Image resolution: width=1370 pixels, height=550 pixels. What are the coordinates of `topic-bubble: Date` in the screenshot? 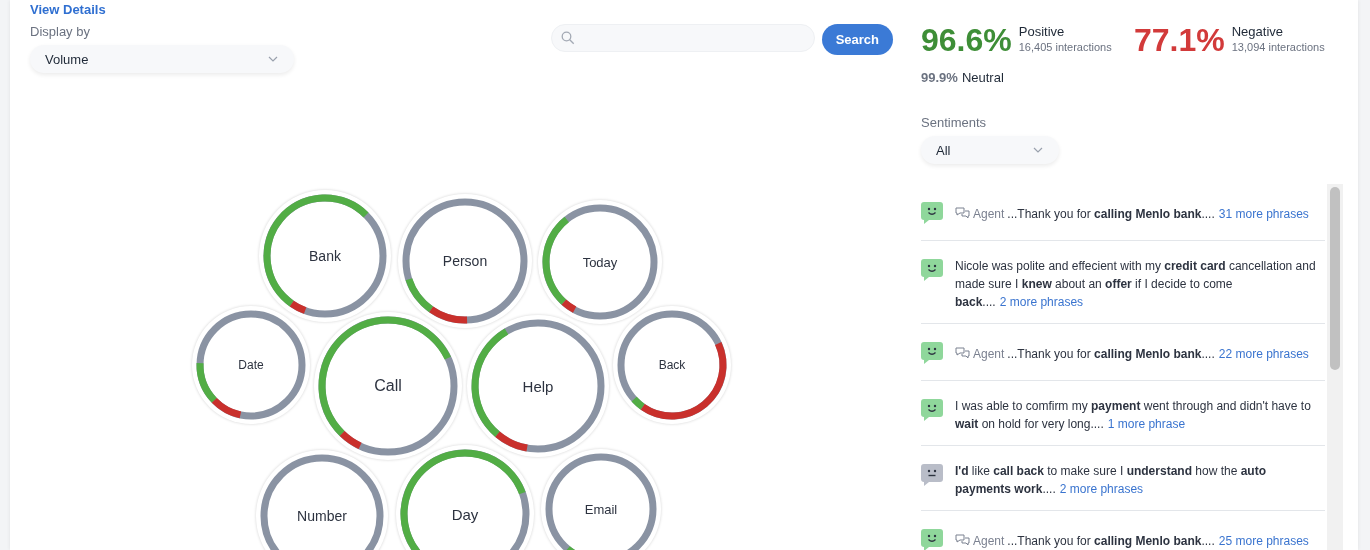 It's located at (251, 365).